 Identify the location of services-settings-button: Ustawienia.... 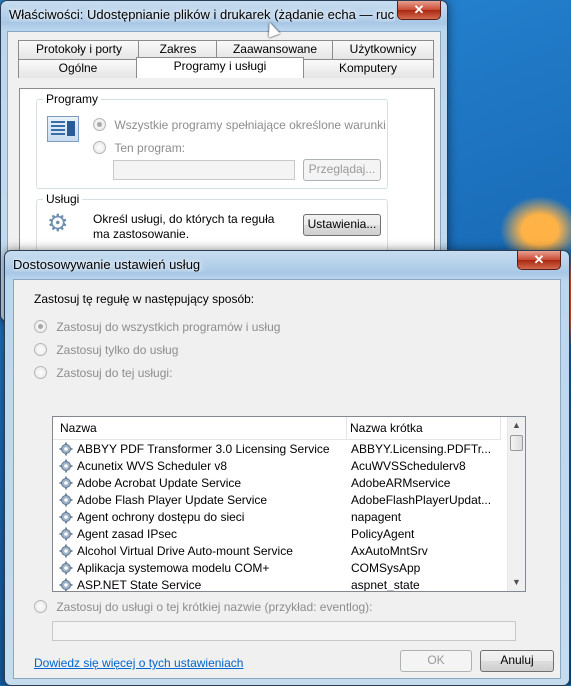
(342, 225).